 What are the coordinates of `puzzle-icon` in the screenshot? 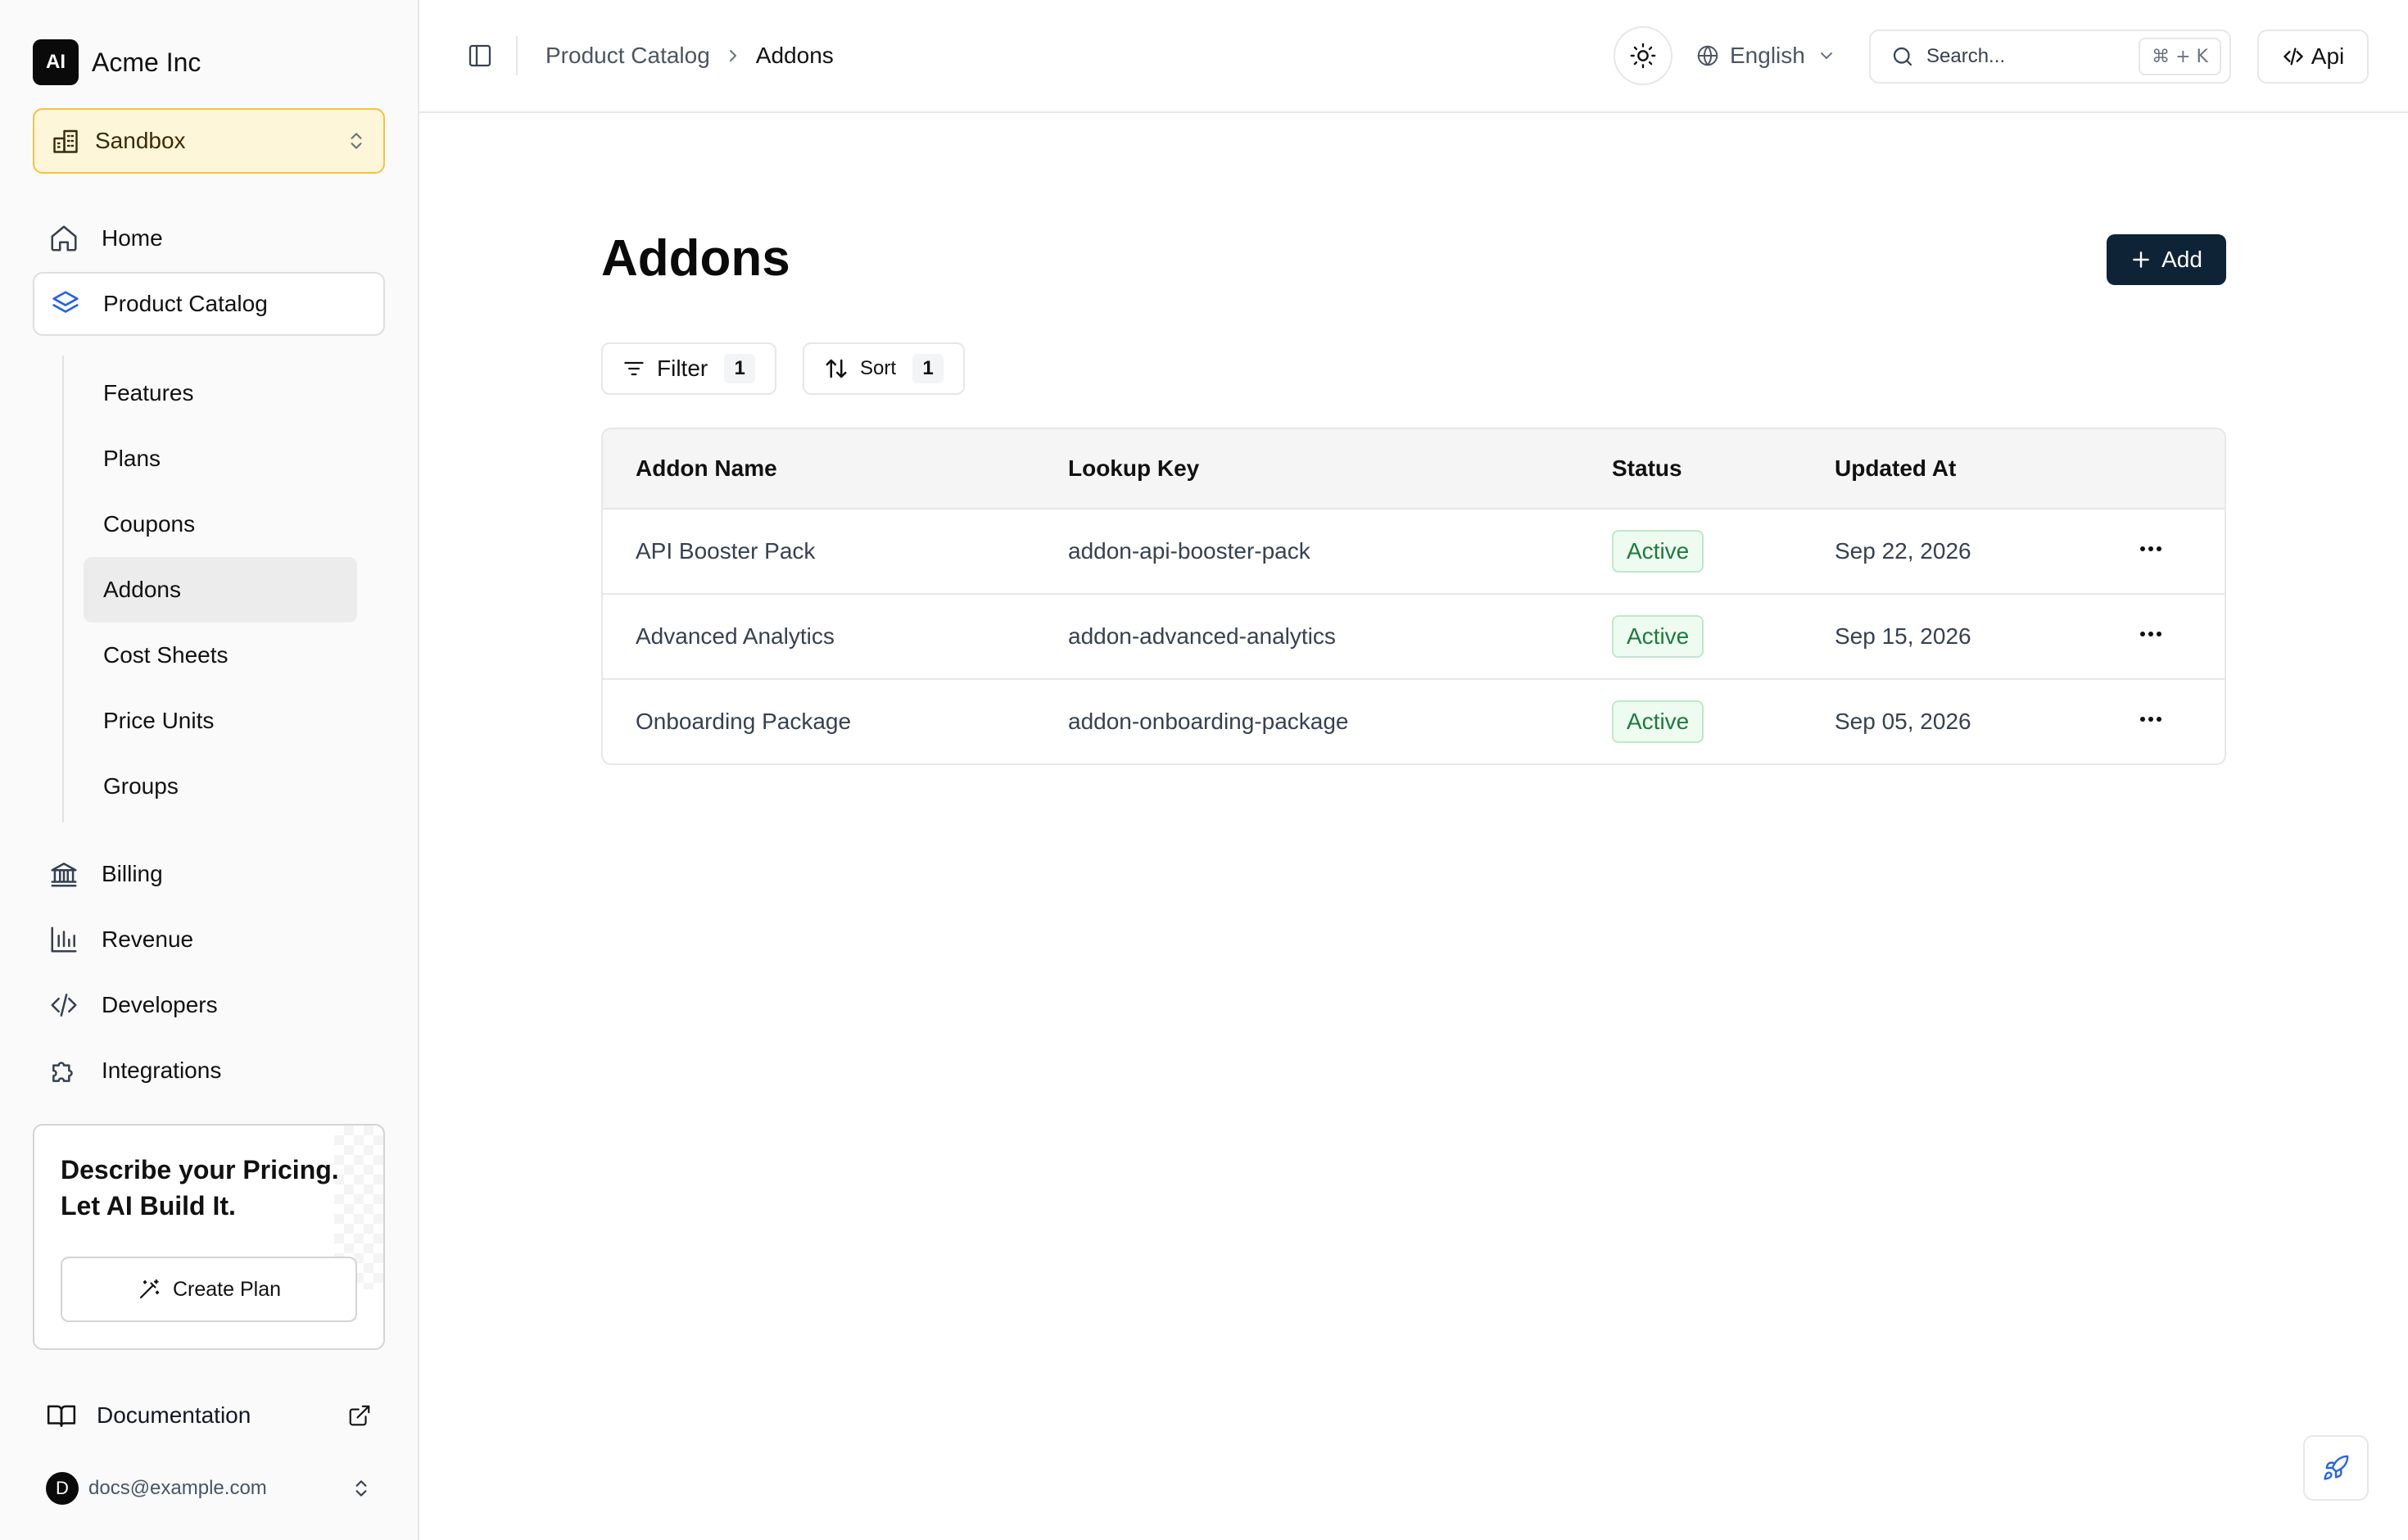 It's located at (64, 1071).